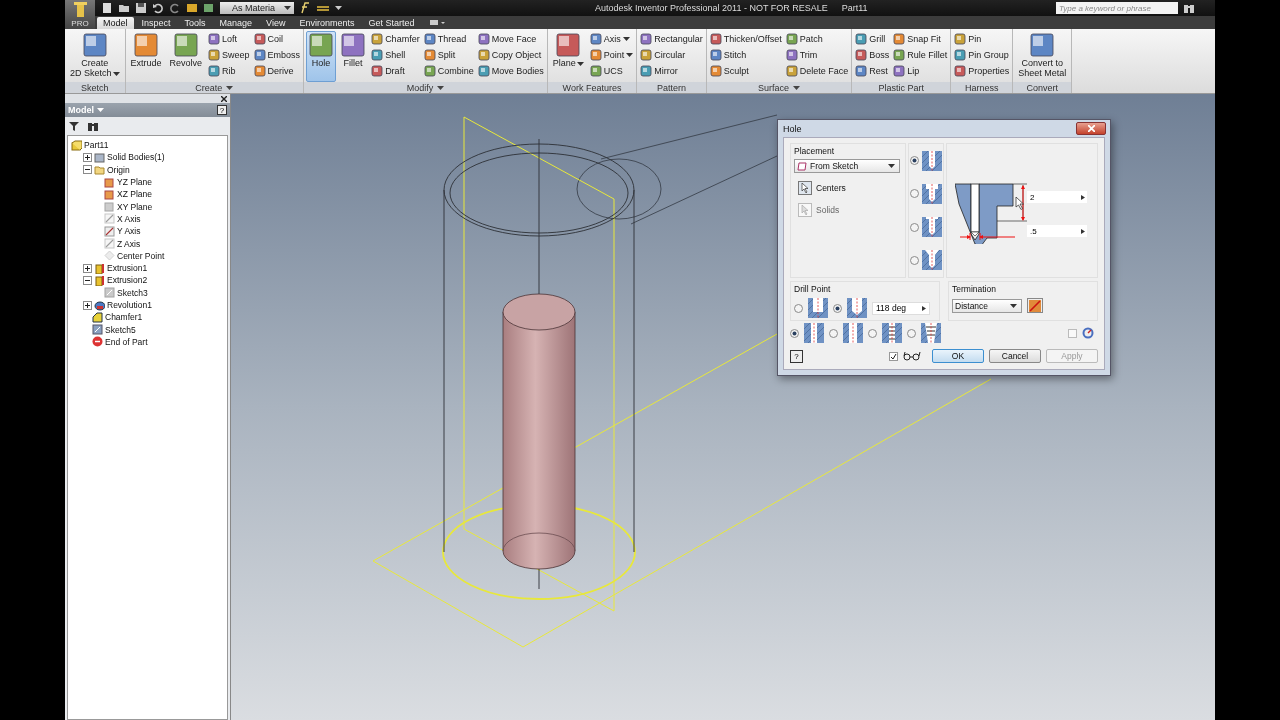  I want to click on tool-button: Revolve, so click(186, 56).